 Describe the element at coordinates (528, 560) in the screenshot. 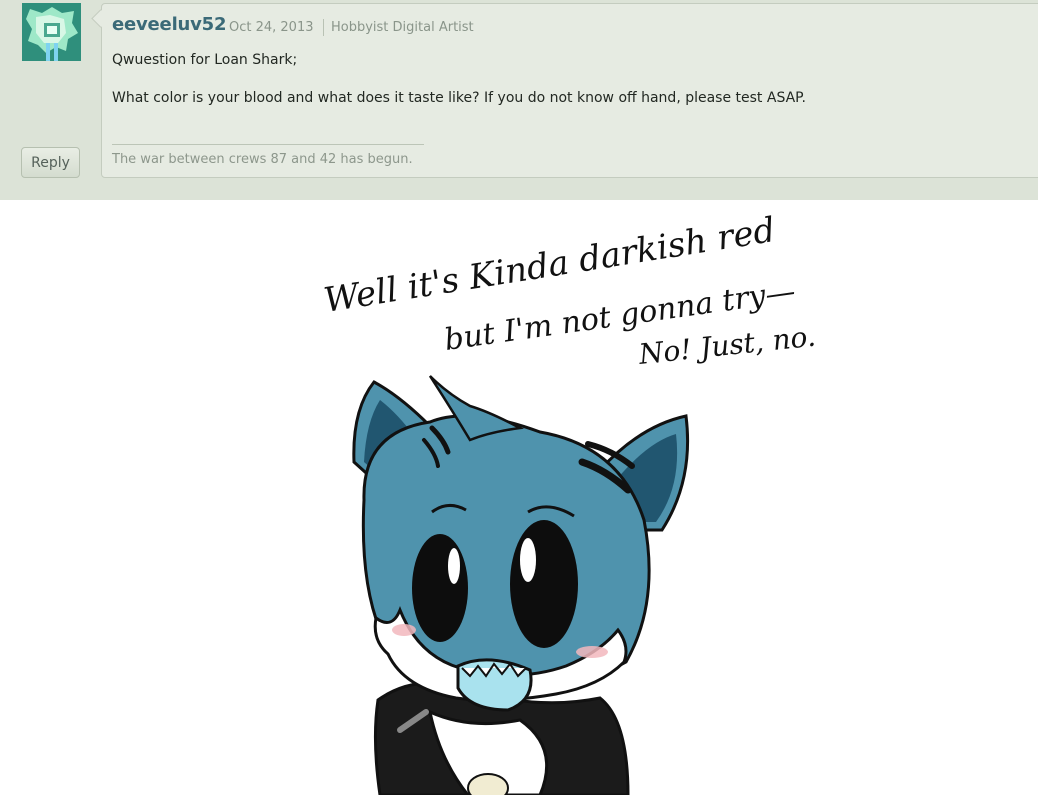

I see `right-eye-highlight` at that location.